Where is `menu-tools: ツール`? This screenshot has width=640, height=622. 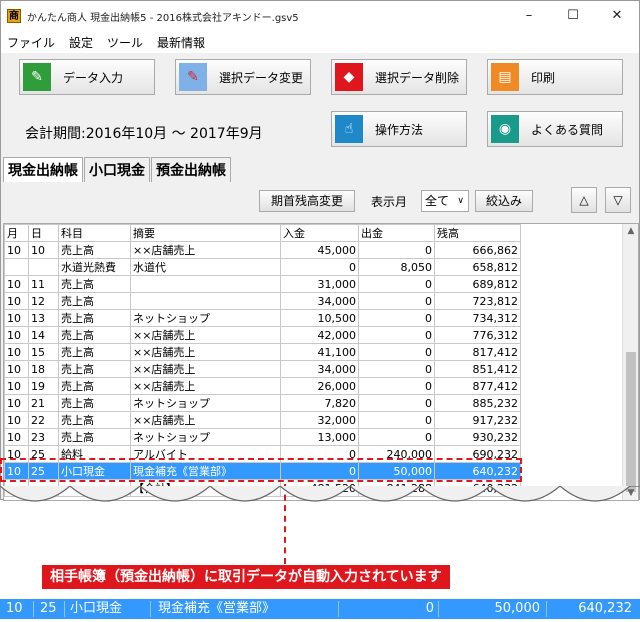 menu-tools: ツール is located at coordinates (125, 42).